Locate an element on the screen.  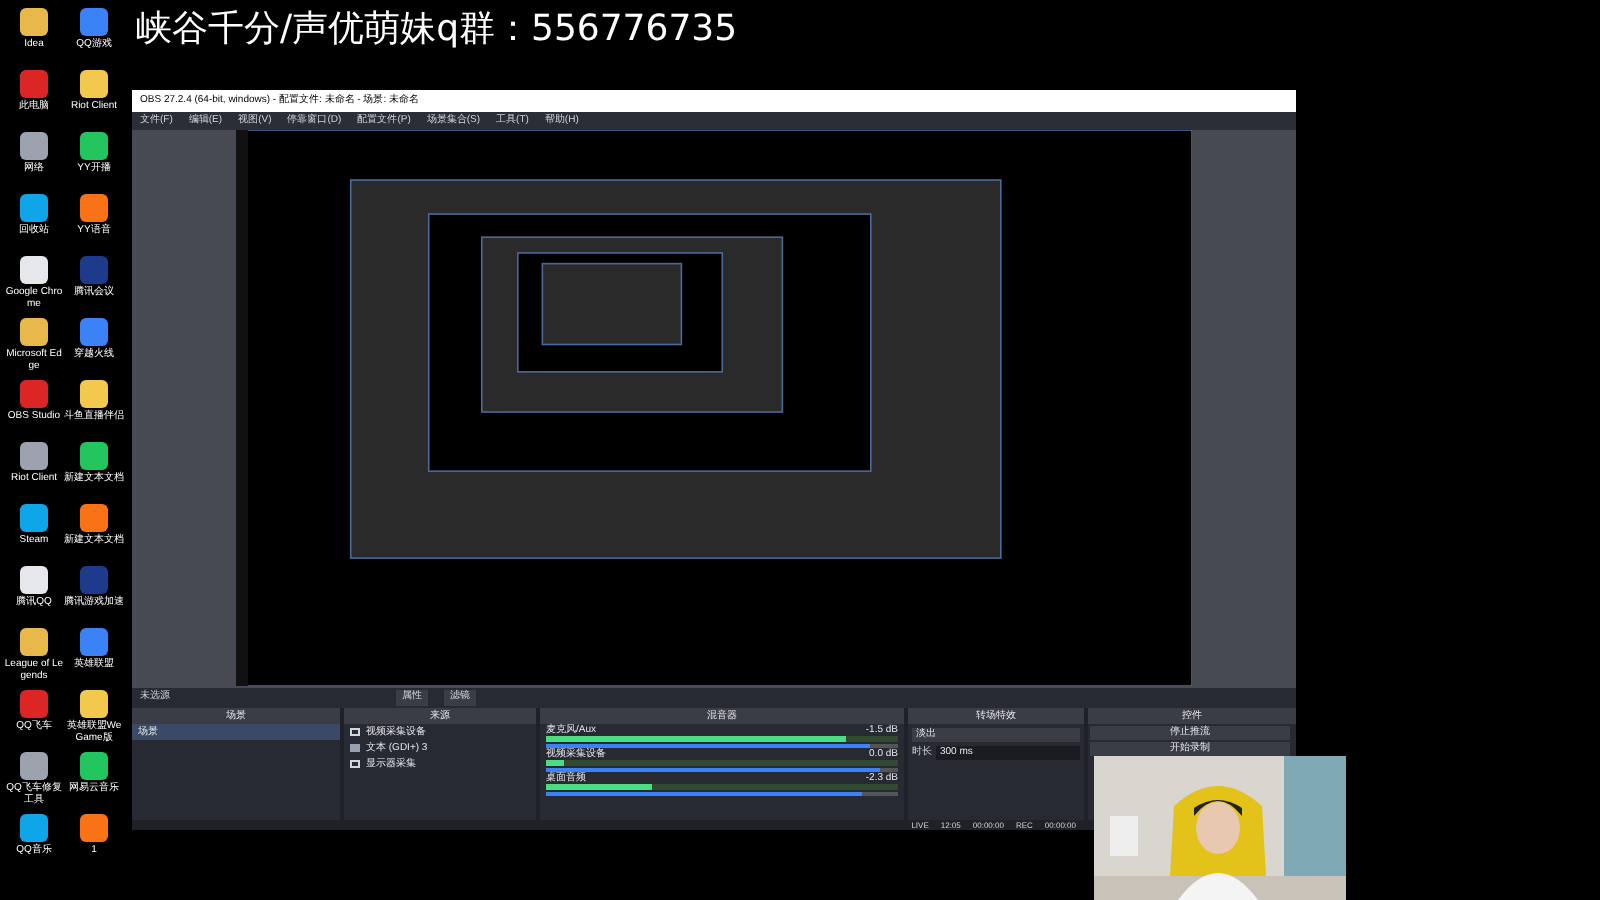
monitor-icon is located at coordinates (355, 764).